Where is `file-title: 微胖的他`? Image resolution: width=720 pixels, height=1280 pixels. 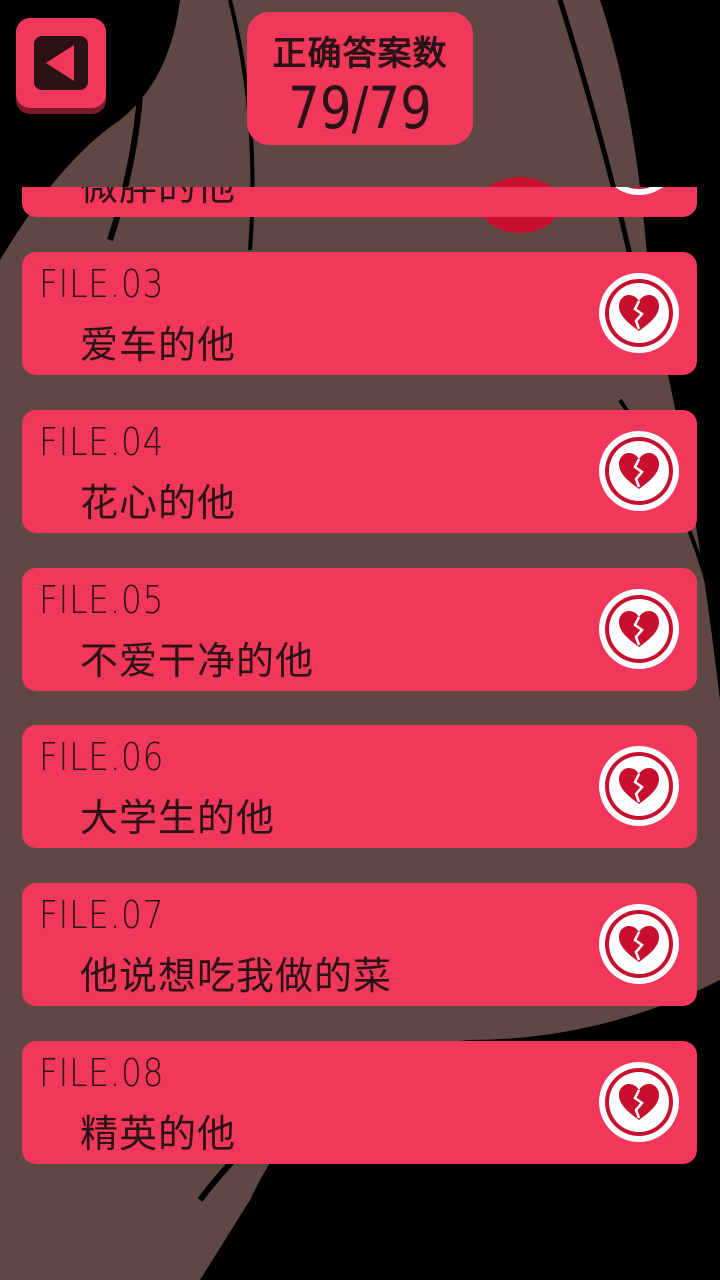 file-title: 微胖的他 is located at coordinates (158, 198).